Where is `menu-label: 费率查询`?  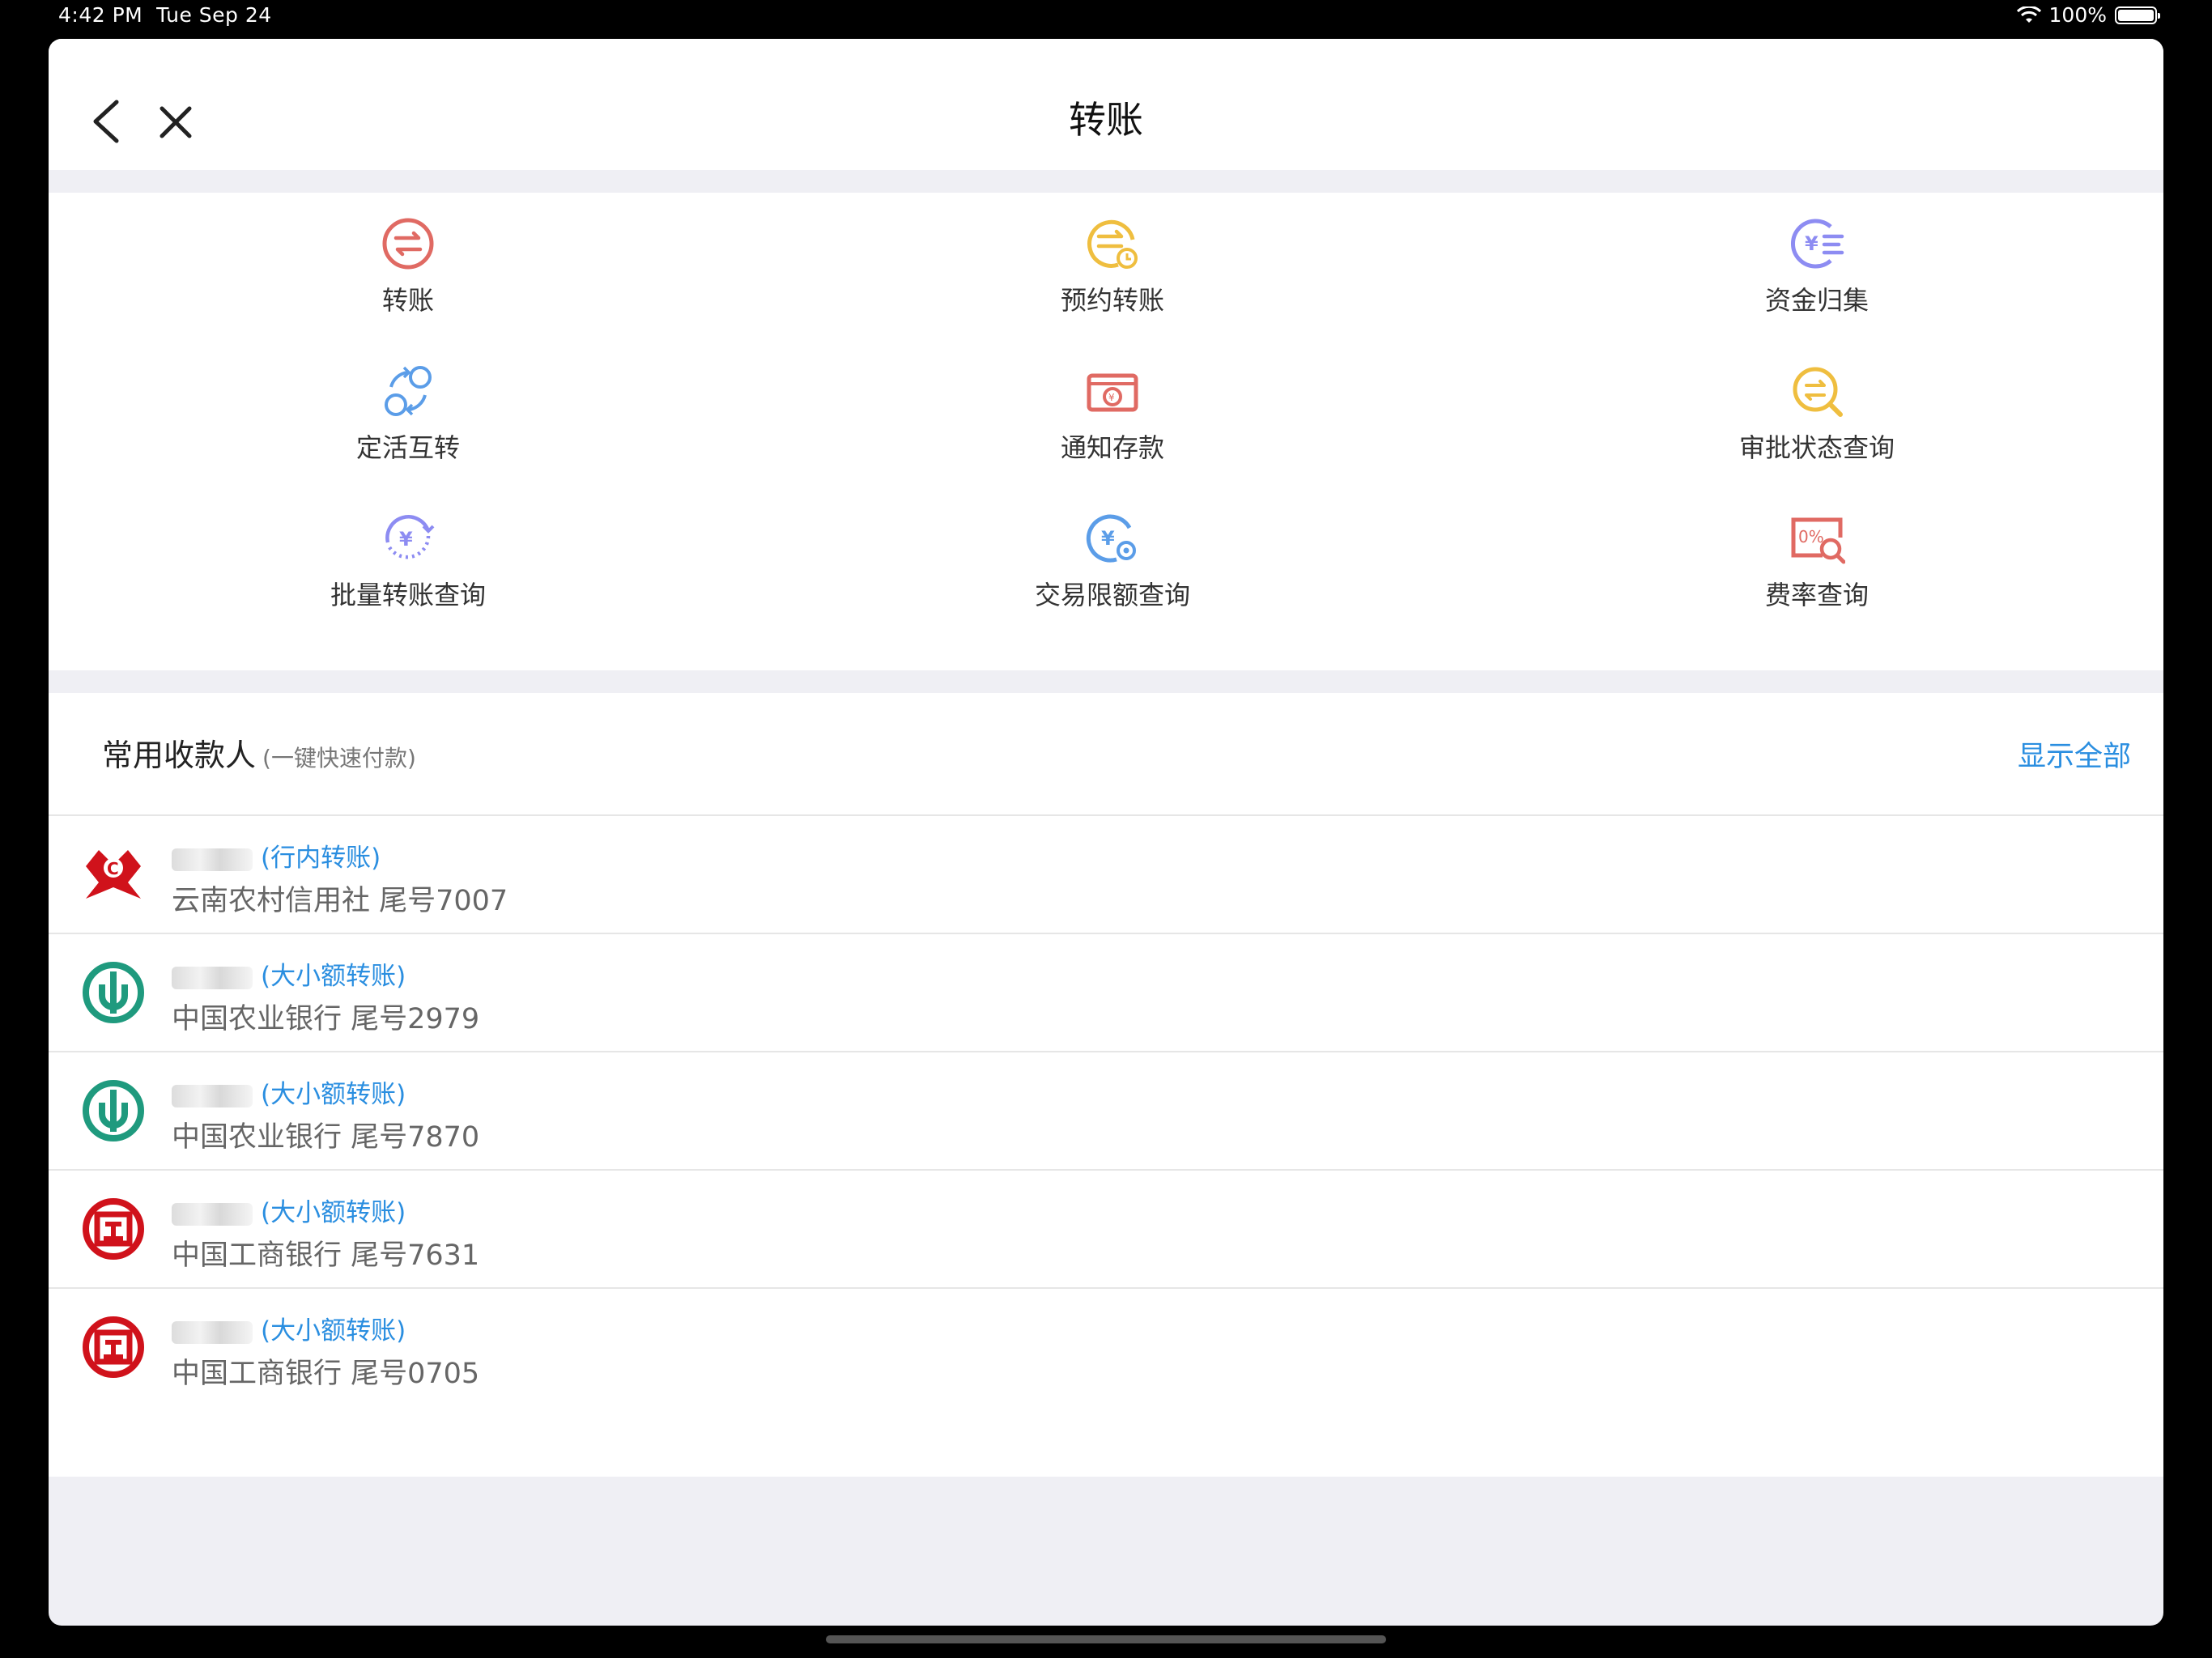
menu-label: 费率查询 is located at coordinates (1816, 595).